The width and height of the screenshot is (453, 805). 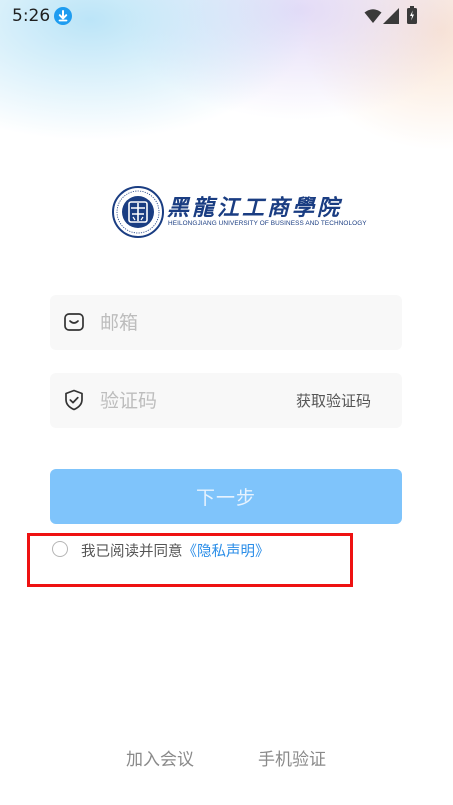 What do you see at coordinates (74, 400) in the screenshot?
I see `shield-check-icon` at bounding box center [74, 400].